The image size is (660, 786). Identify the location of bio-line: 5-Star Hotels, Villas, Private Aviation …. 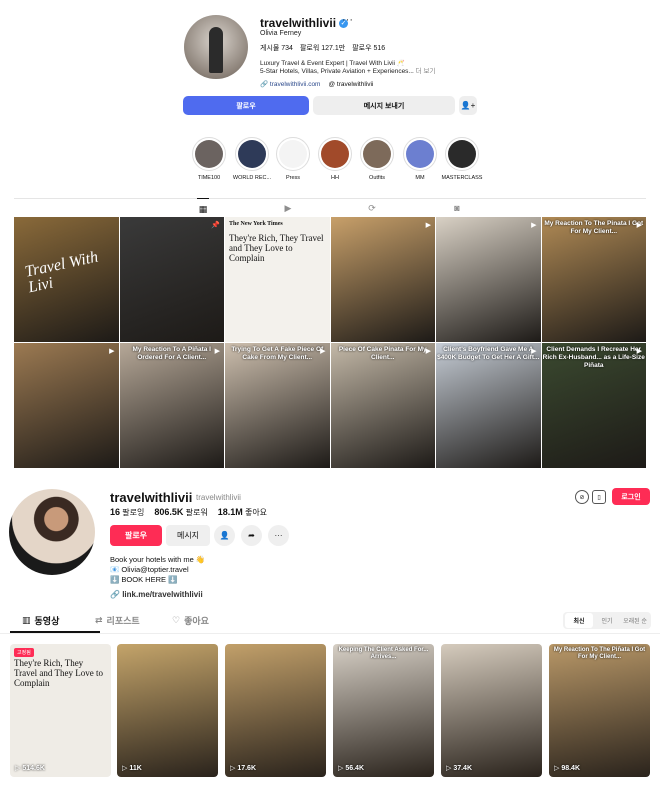
(337, 71).